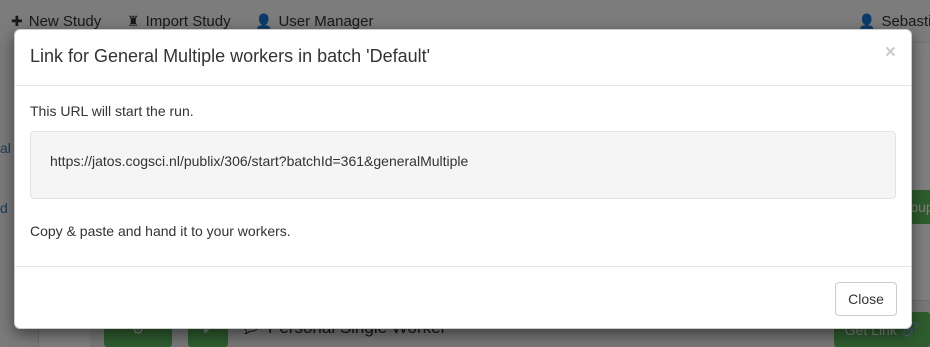  What do you see at coordinates (866, 299) in the screenshot?
I see `close-button: Close` at bounding box center [866, 299].